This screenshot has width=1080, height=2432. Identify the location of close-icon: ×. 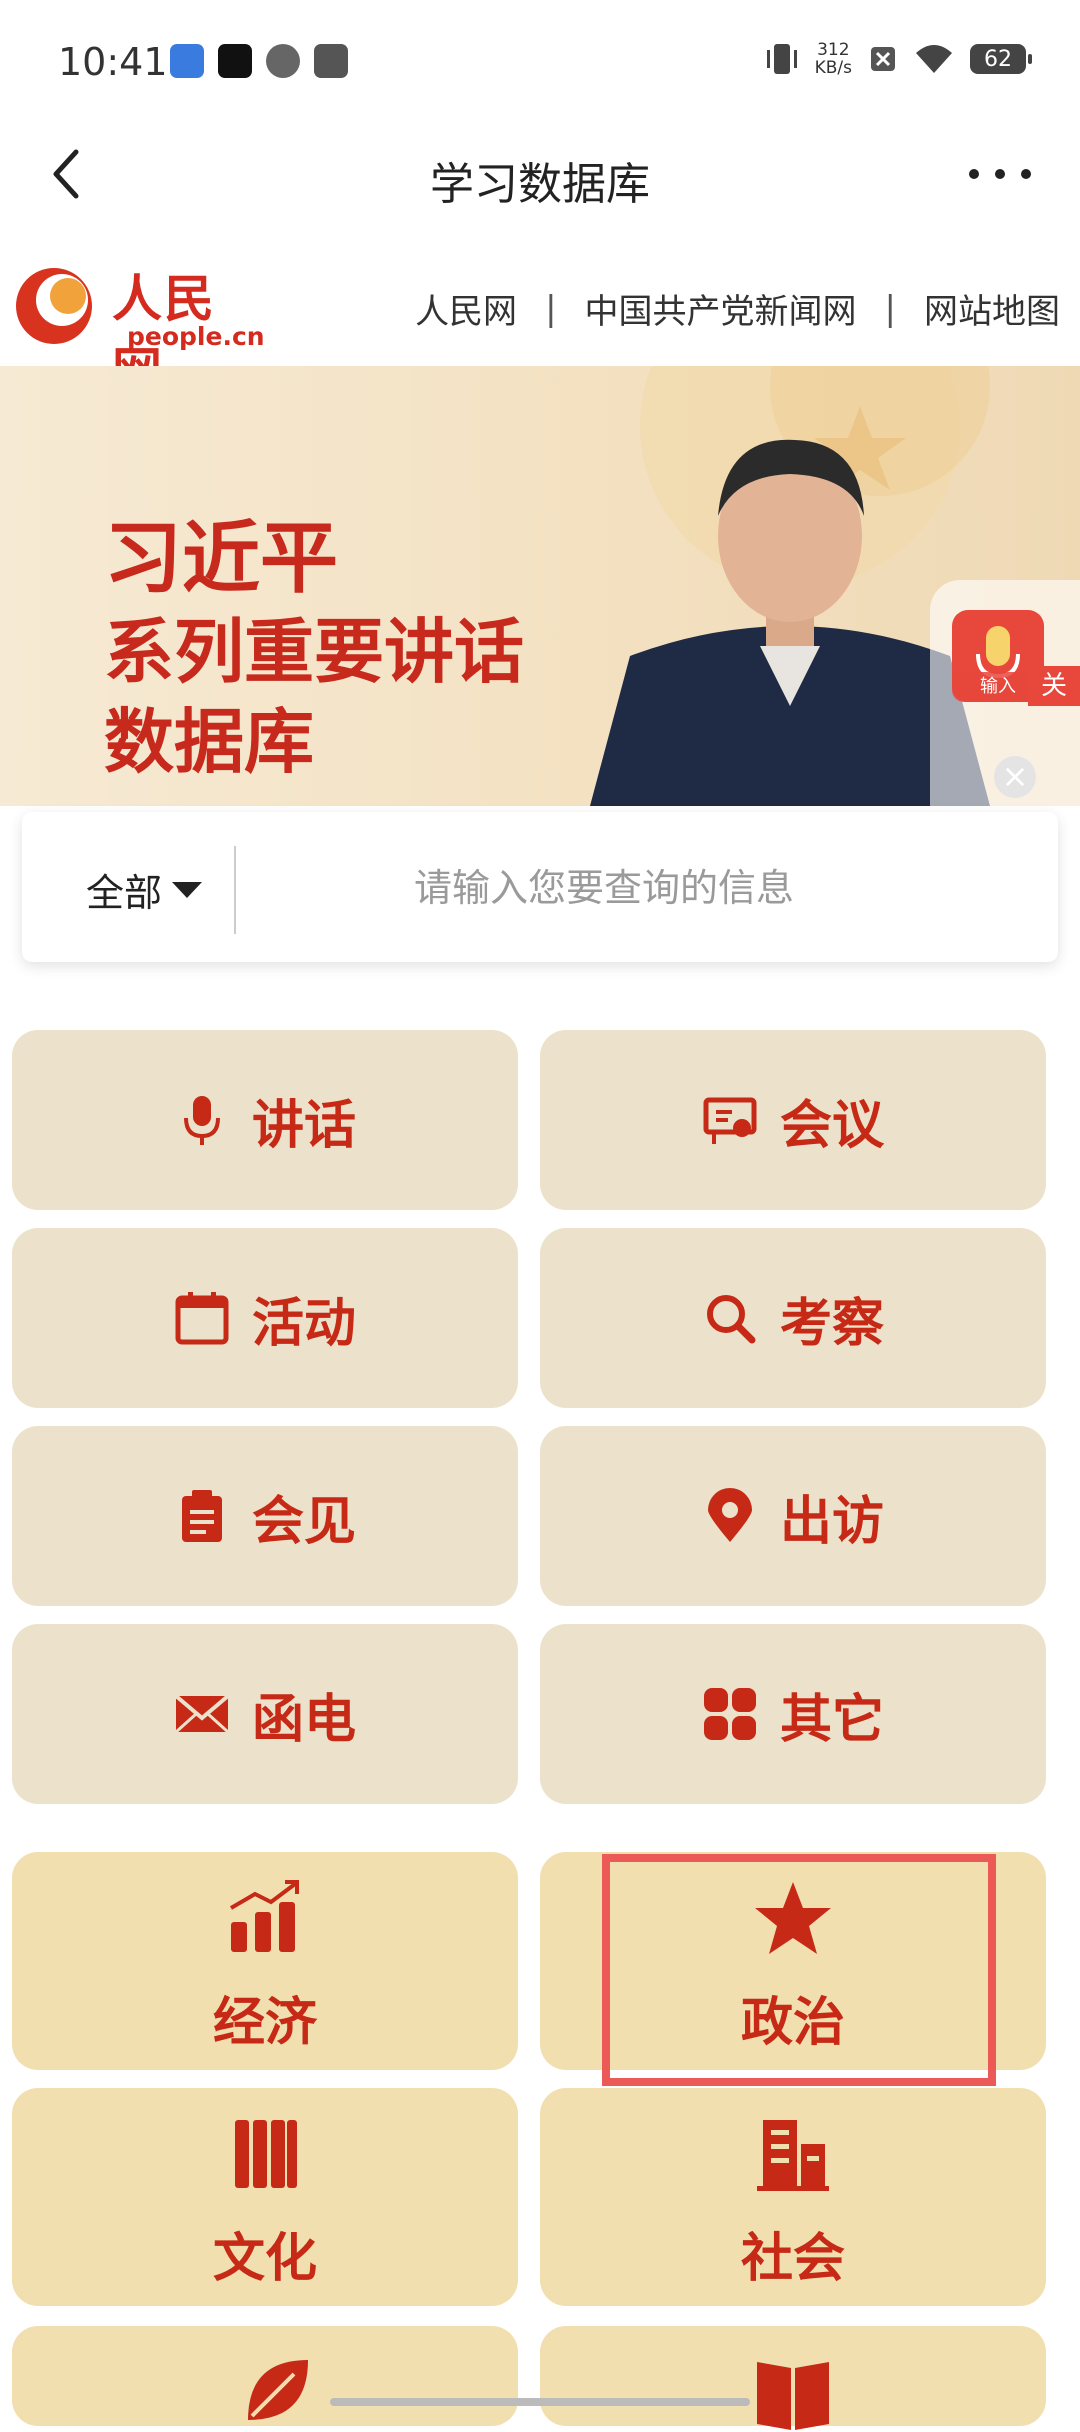
(1015, 777).